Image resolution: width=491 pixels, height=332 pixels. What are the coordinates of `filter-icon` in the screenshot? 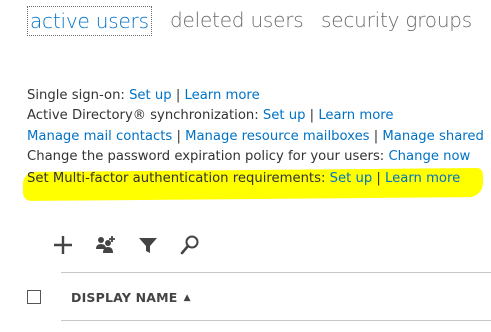 It's located at (148, 245).